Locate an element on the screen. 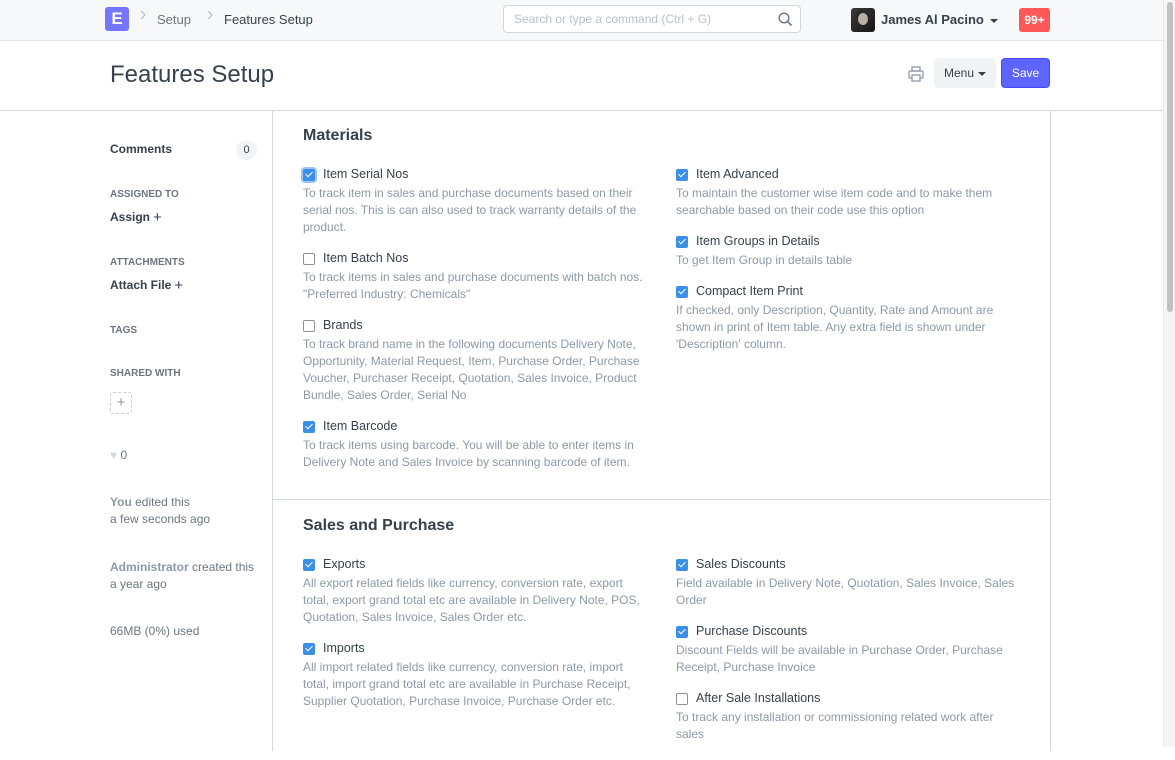 The height and width of the screenshot is (760, 1175). activity-action: edited this is located at coordinates (160, 502).